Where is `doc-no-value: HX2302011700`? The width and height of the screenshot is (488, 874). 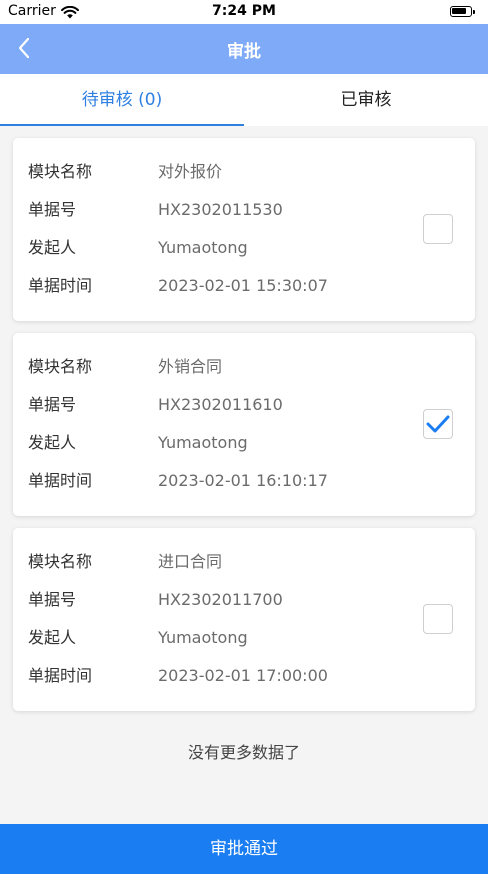
doc-no-value: HX2302011700 is located at coordinates (220, 599).